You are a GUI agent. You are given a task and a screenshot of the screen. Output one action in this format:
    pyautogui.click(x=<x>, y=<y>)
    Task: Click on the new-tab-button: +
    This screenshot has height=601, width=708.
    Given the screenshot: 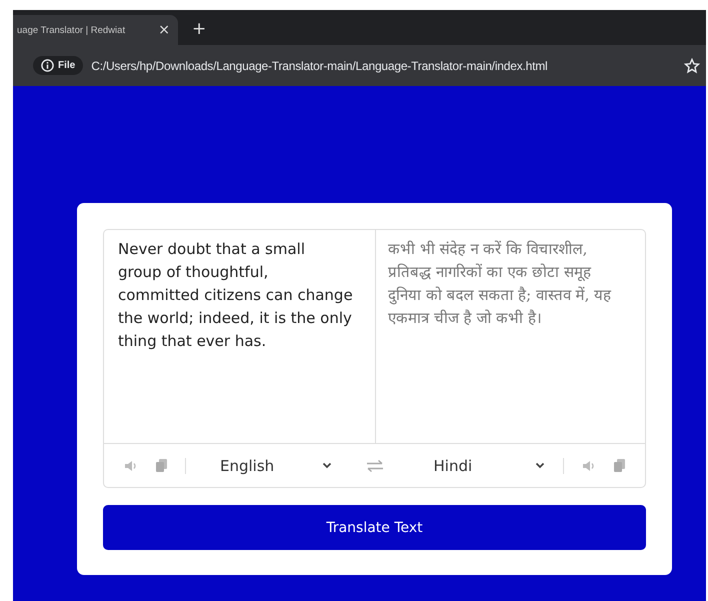 What is the action you would take?
    pyautogui.click(x=199, y=29)
    